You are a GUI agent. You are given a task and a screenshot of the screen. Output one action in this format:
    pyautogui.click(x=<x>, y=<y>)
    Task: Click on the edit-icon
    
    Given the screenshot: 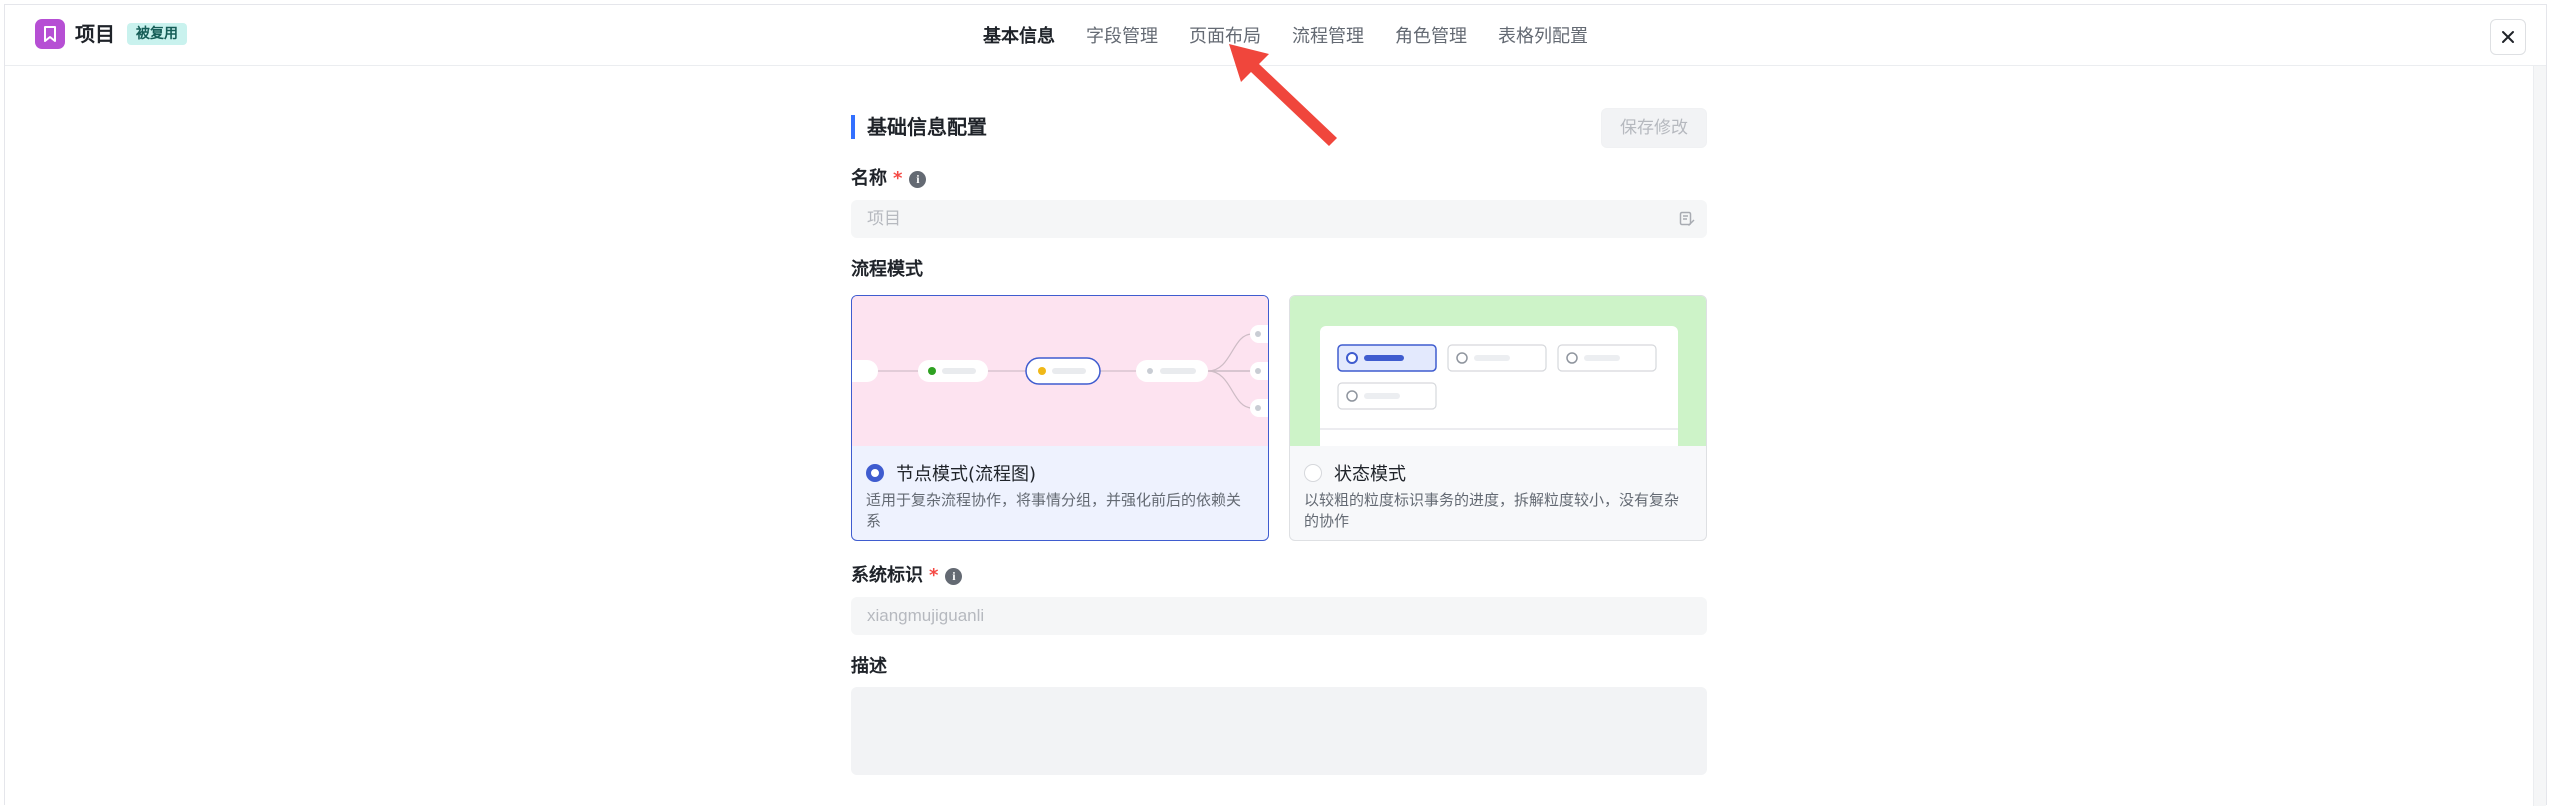 What is the action you would take?
    pyautogui.click(x=1687, y=219)
    